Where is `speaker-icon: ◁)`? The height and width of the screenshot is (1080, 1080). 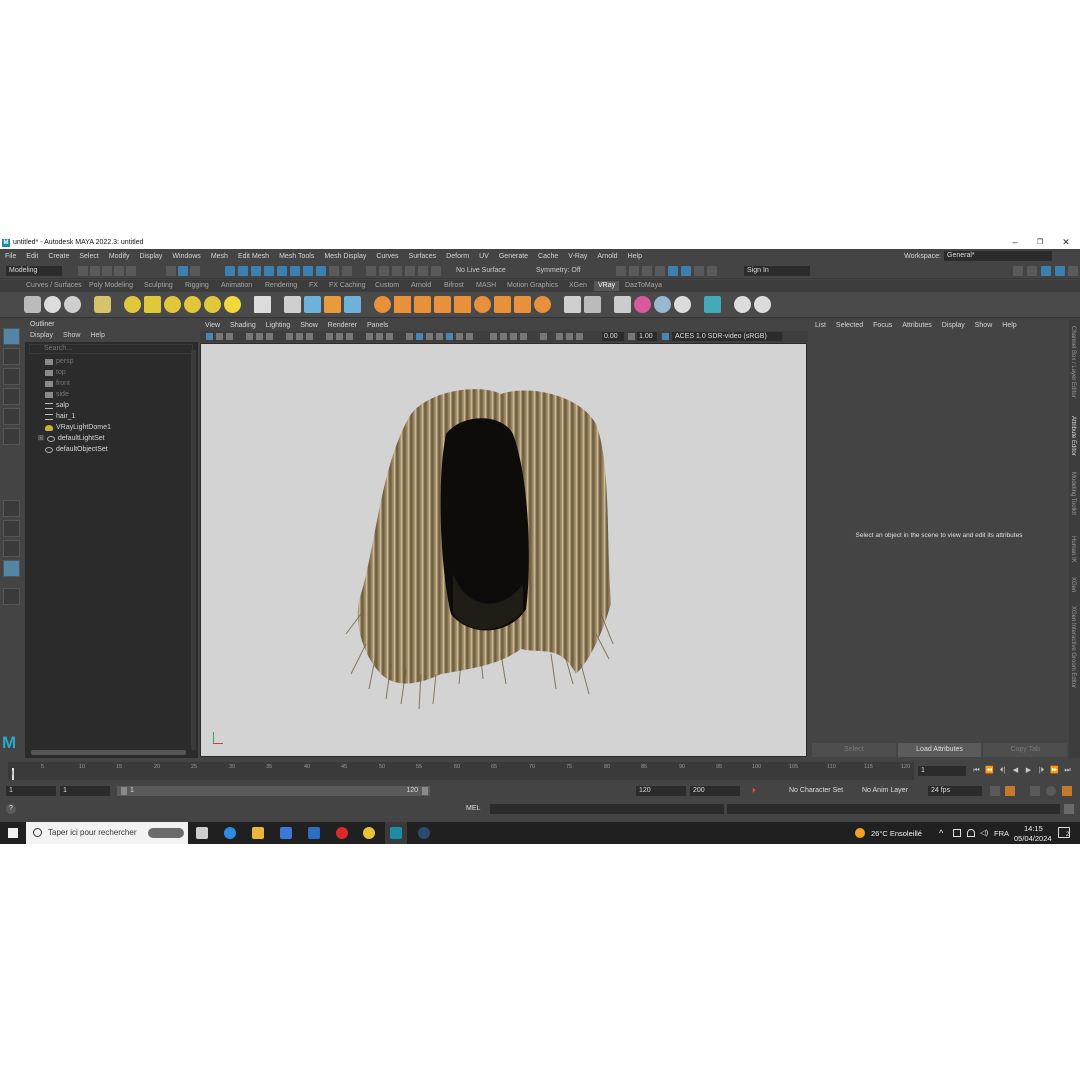
speaker-icon: ◁) is located at coordinates (984, 832).